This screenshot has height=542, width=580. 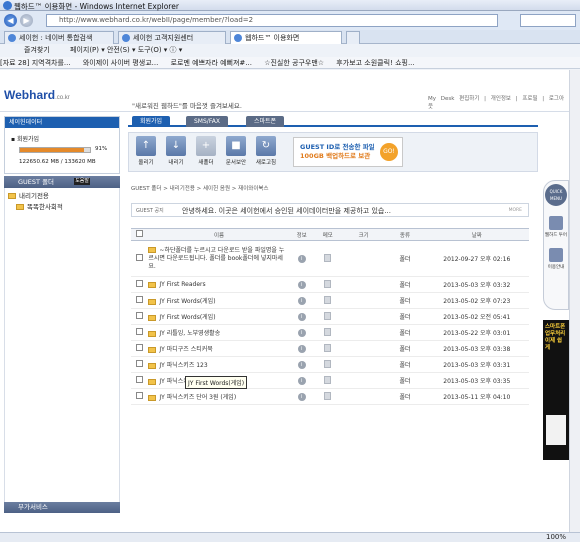 I want to click on col-name: 이름, so click(x=219, y=234).